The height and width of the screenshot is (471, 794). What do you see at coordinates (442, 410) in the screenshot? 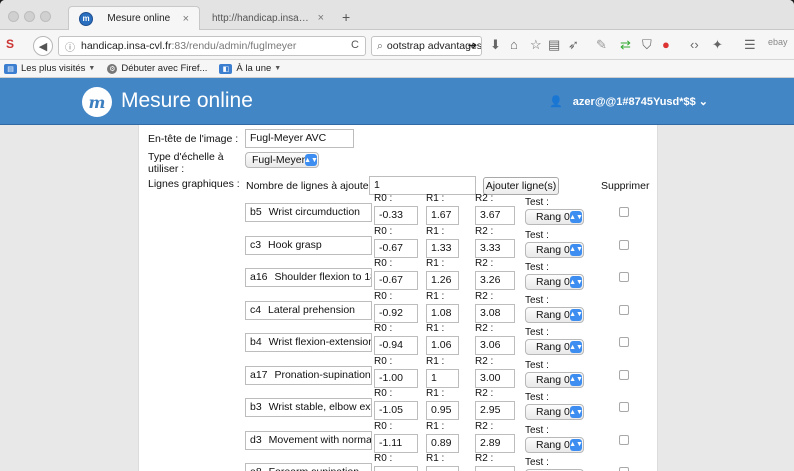
I see `r1-input: 0.95` at bounding box center [442, 410].